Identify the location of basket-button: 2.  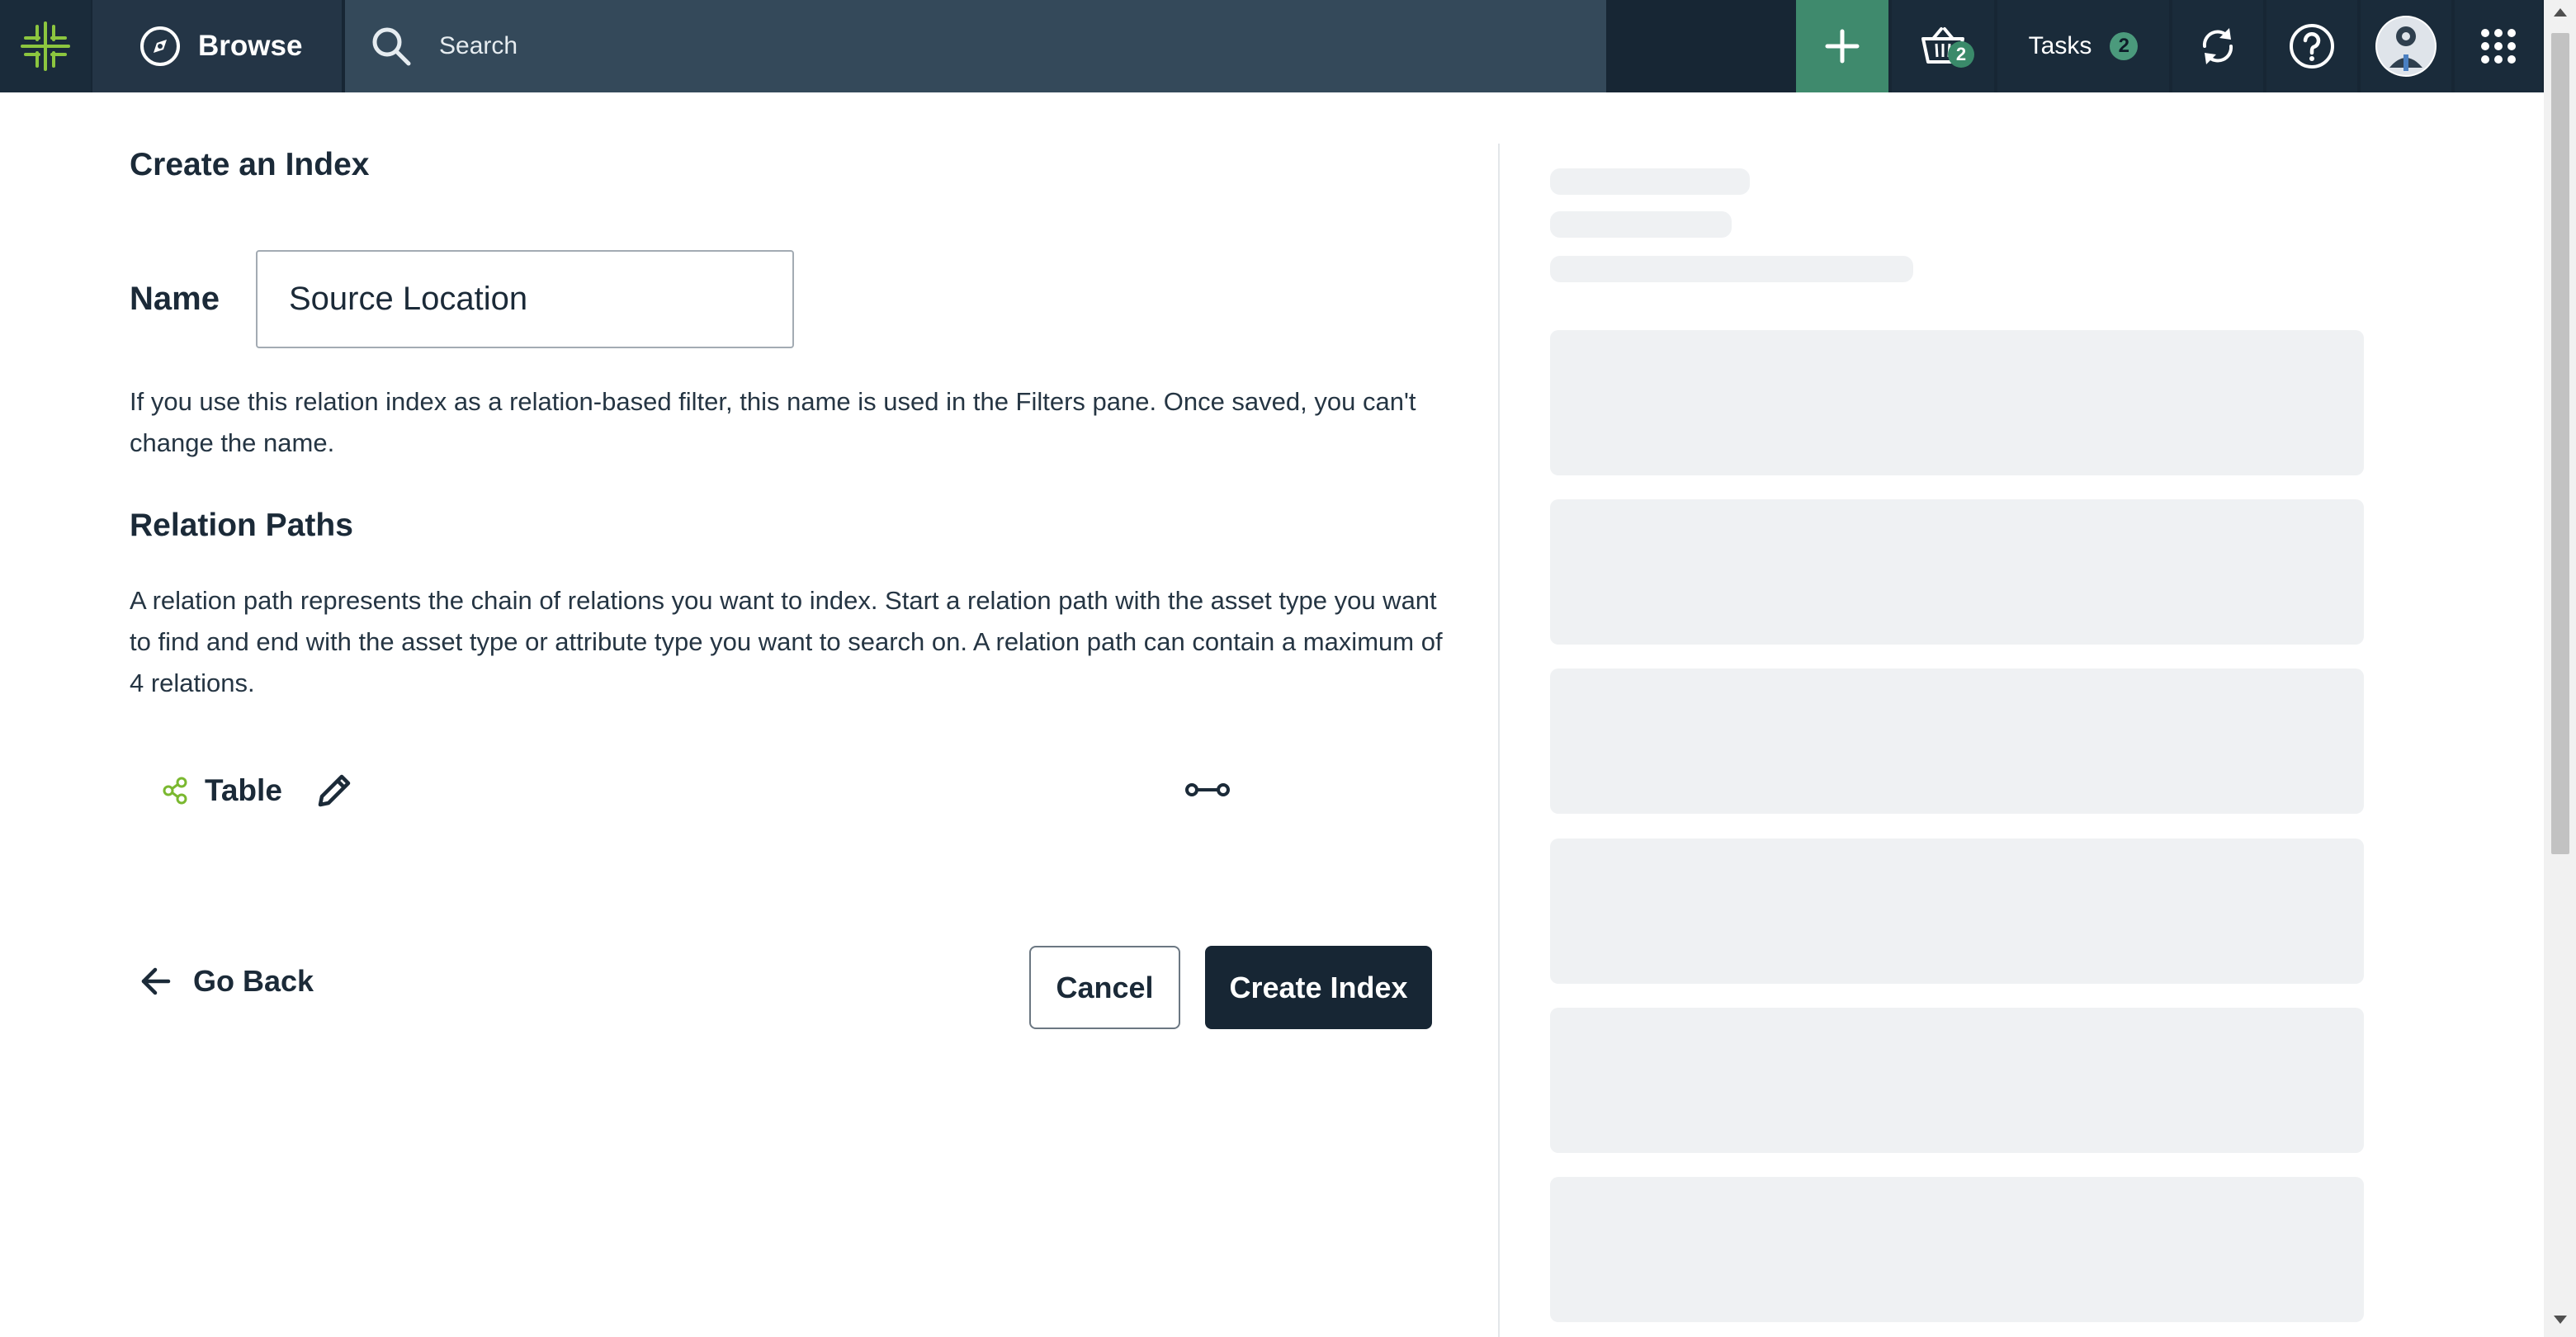
(1943, 46).